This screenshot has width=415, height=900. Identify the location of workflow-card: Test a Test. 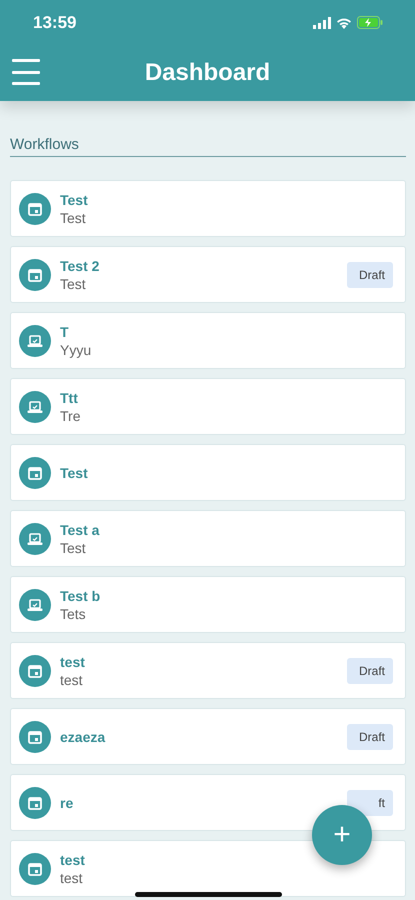
(208, 538).